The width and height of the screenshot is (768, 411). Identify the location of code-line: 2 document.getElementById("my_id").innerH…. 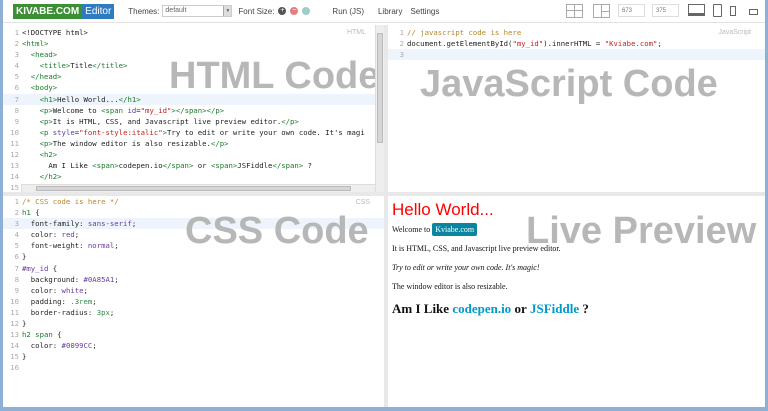
(576, 43).